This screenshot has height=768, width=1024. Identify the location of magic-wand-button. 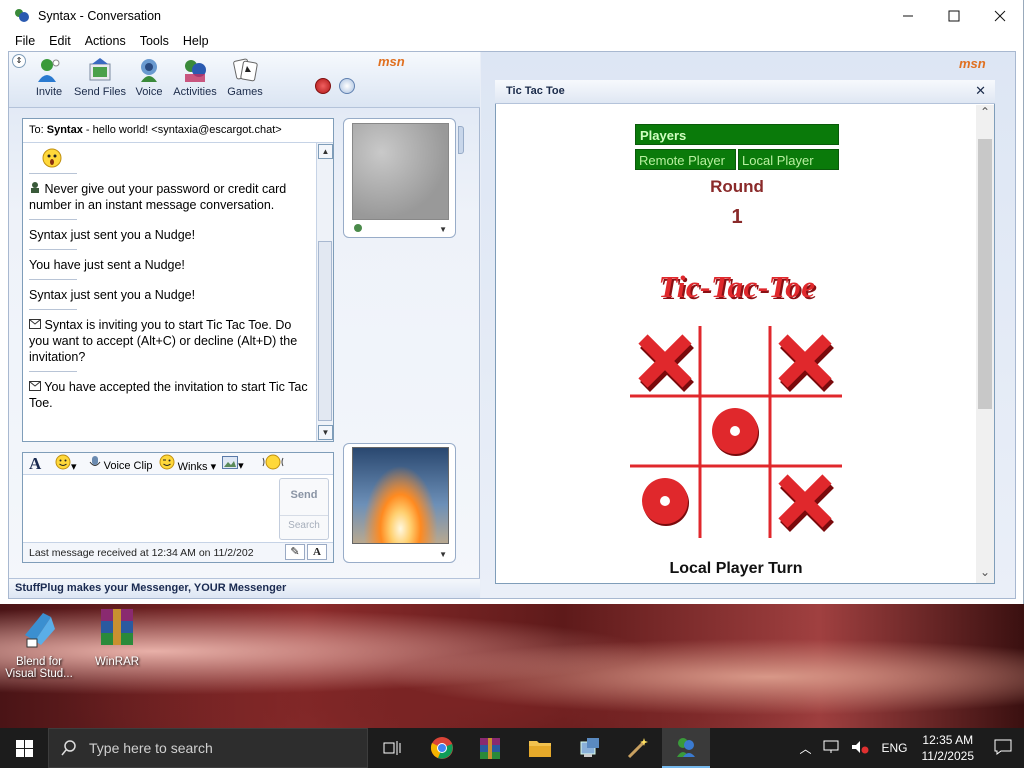
(638, 748).